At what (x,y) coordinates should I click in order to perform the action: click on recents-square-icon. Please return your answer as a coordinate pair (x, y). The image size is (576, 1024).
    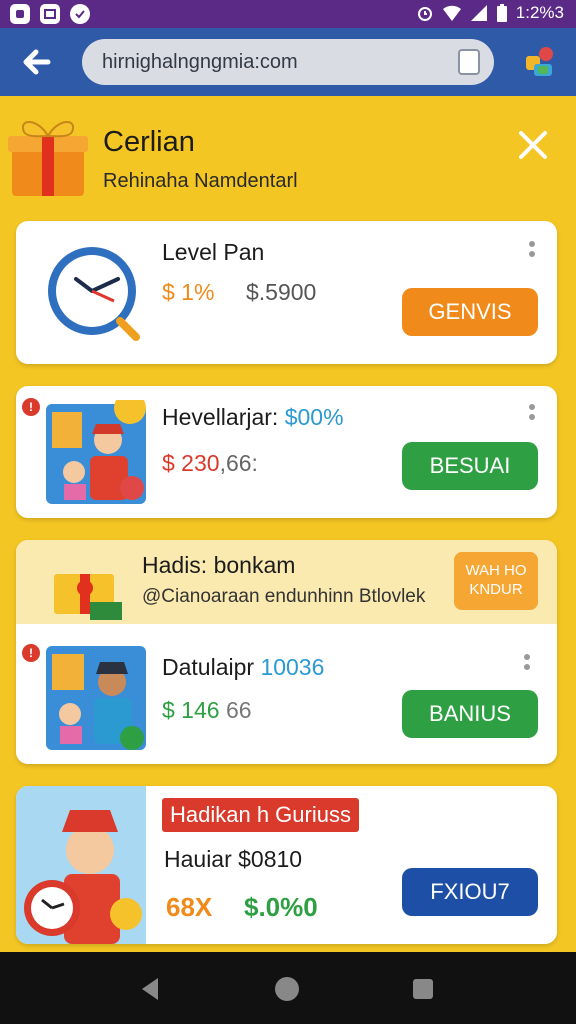
    Looking at the image, I should click on (423, 989).